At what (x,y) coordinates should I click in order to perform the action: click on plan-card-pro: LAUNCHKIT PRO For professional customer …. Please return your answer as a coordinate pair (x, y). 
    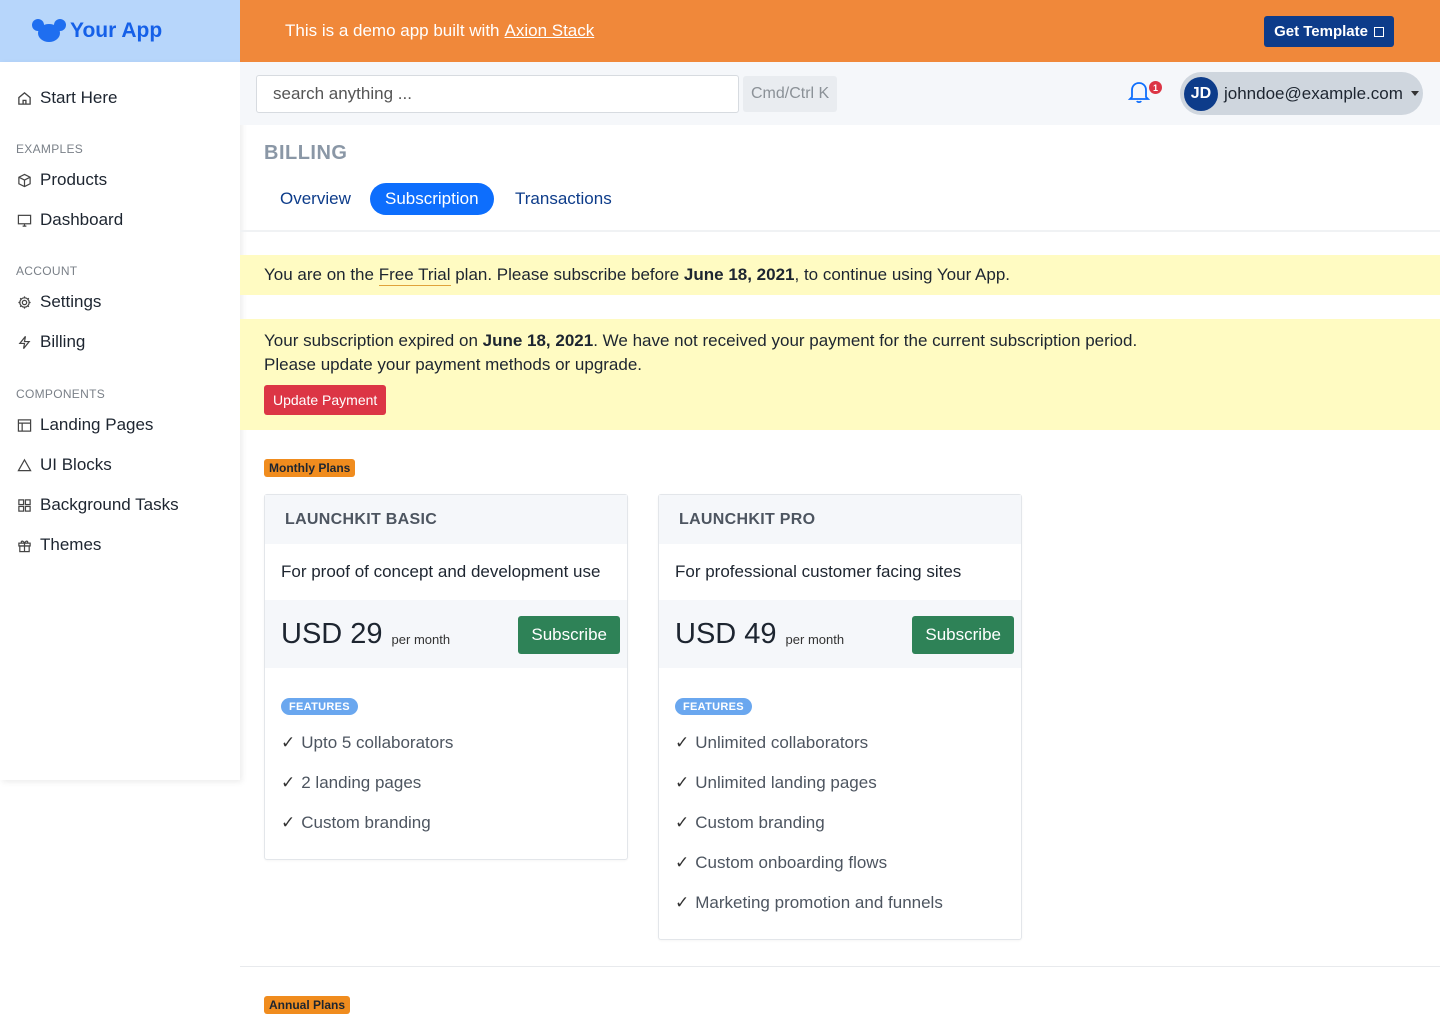
    Looking at the image, I should click on (840, 717).